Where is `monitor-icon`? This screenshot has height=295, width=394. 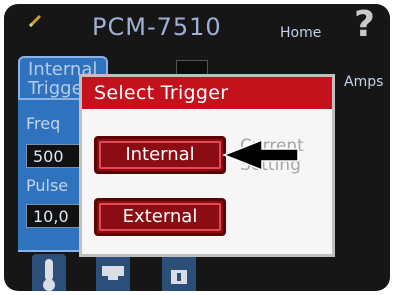
monitor-icon is located at coordinates (113, 272).